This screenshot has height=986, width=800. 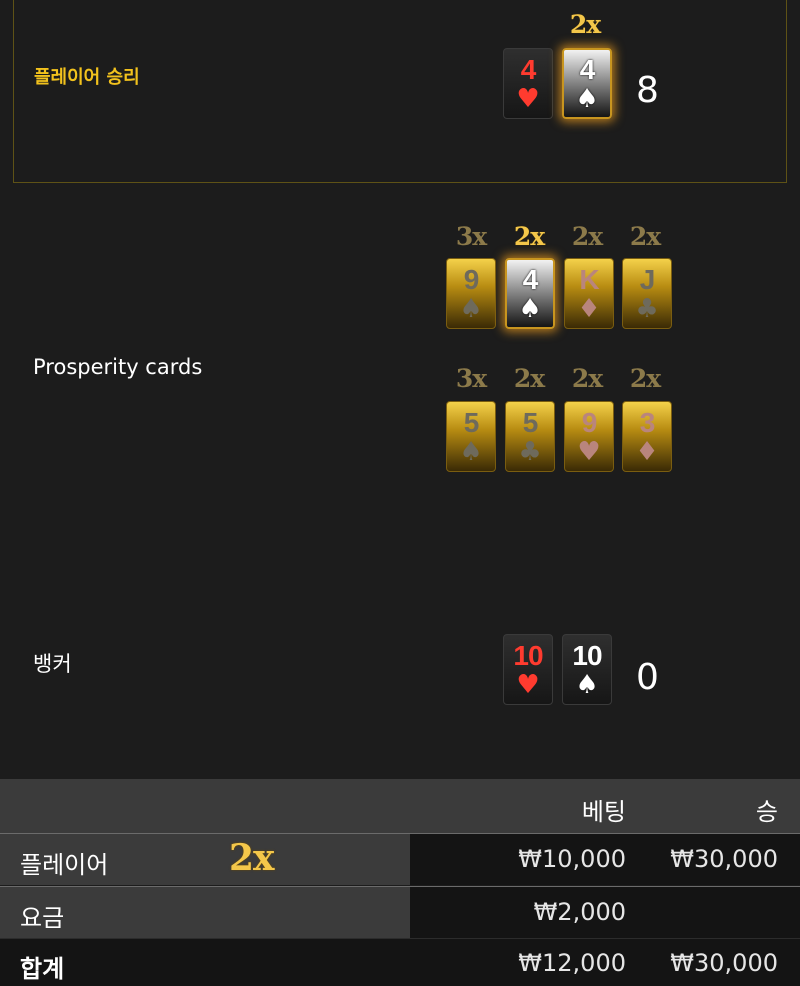 What do you see at coordinates (252, 858) in the screenshot?
I see `multiplier-badge: 2x` at bounding box center [252, 858].